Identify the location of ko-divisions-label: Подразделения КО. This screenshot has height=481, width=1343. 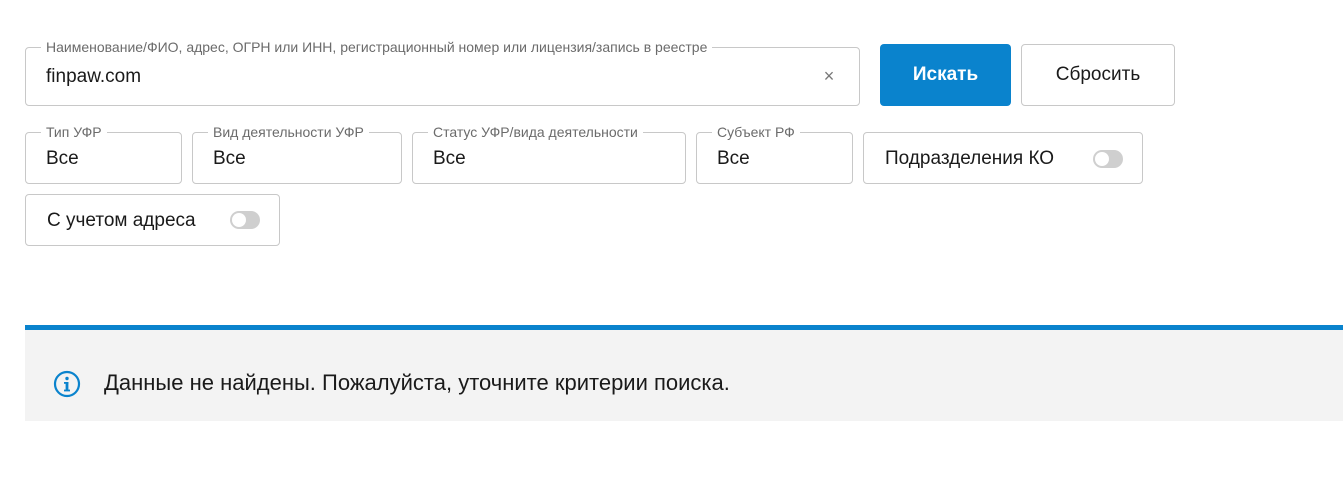
(970, 158).